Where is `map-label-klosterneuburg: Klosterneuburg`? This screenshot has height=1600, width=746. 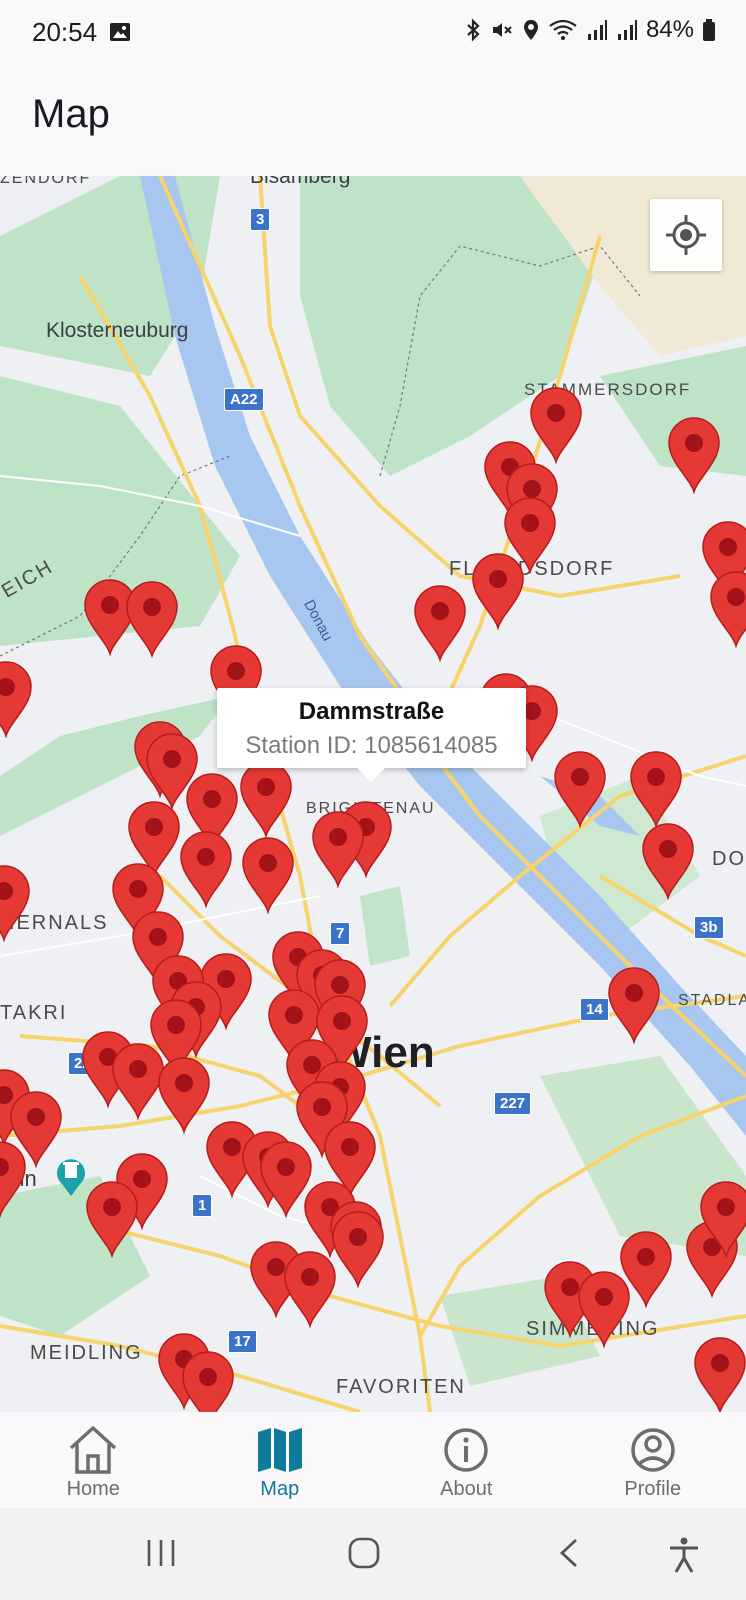 map-label-klosterneuburg: Klosterneuburg is located at coordinates (117, 330).